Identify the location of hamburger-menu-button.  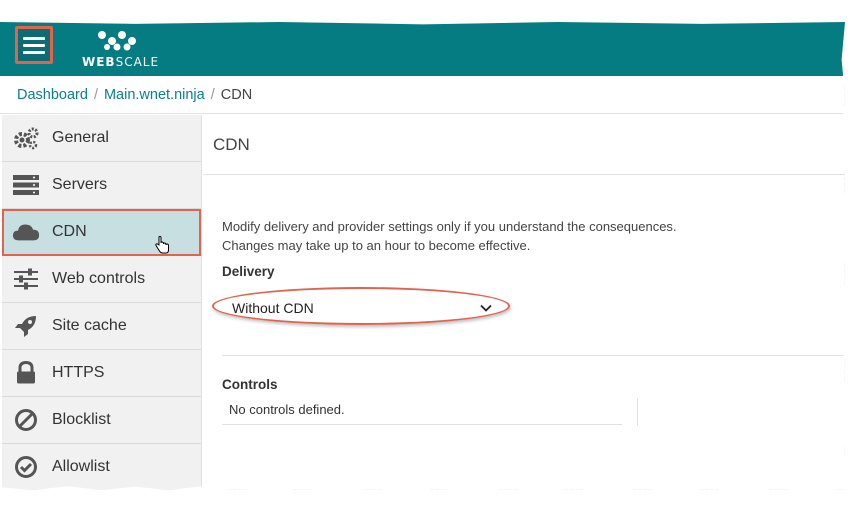
(34, 45).